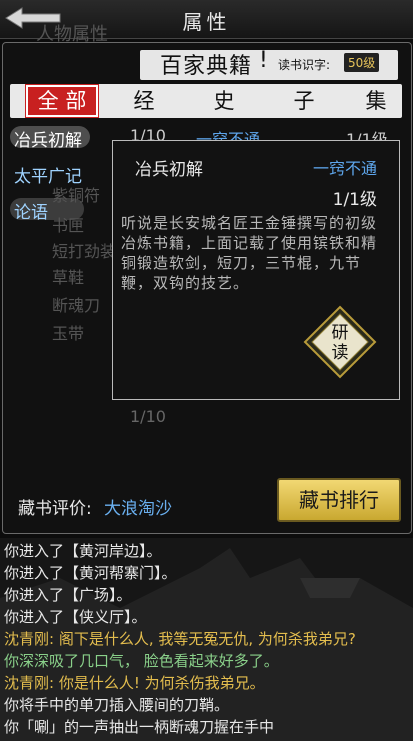 The width and height of the screenshot is (413, 741). Describe the element at coordinates (139, 727) in the screenshot. I see `log-line: 你「唰」的一声抽出一柄断魂刀握在手中` at that location.